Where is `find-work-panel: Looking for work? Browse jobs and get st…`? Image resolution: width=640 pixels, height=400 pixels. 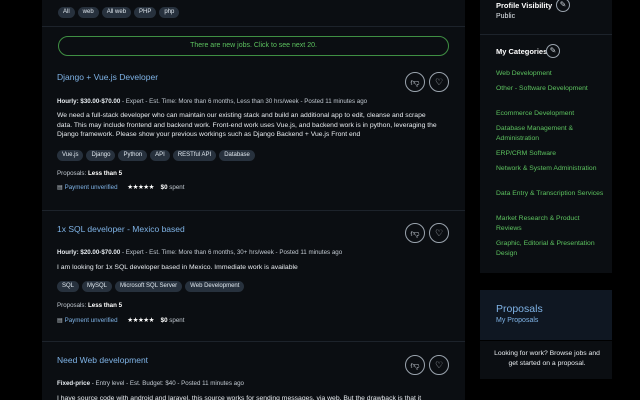 find-work-panel: Looking for work? Browse jobs and get st… is located at coordinates (546, 360).